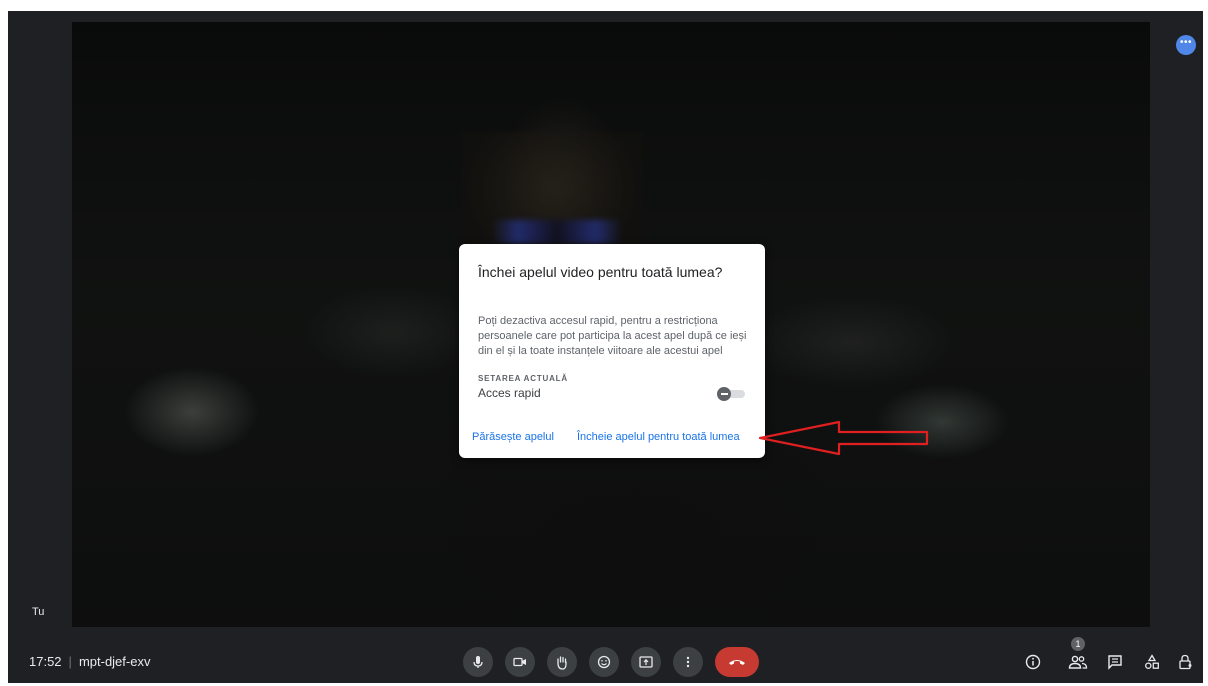 This screenshot has width=1208, height=686. What do you see at coordinates (658, 437) in the screenshot?
I see `end-call-for-everyone-button: Încheie apelul pentru toată lumea` at bounding box center [658, 437].